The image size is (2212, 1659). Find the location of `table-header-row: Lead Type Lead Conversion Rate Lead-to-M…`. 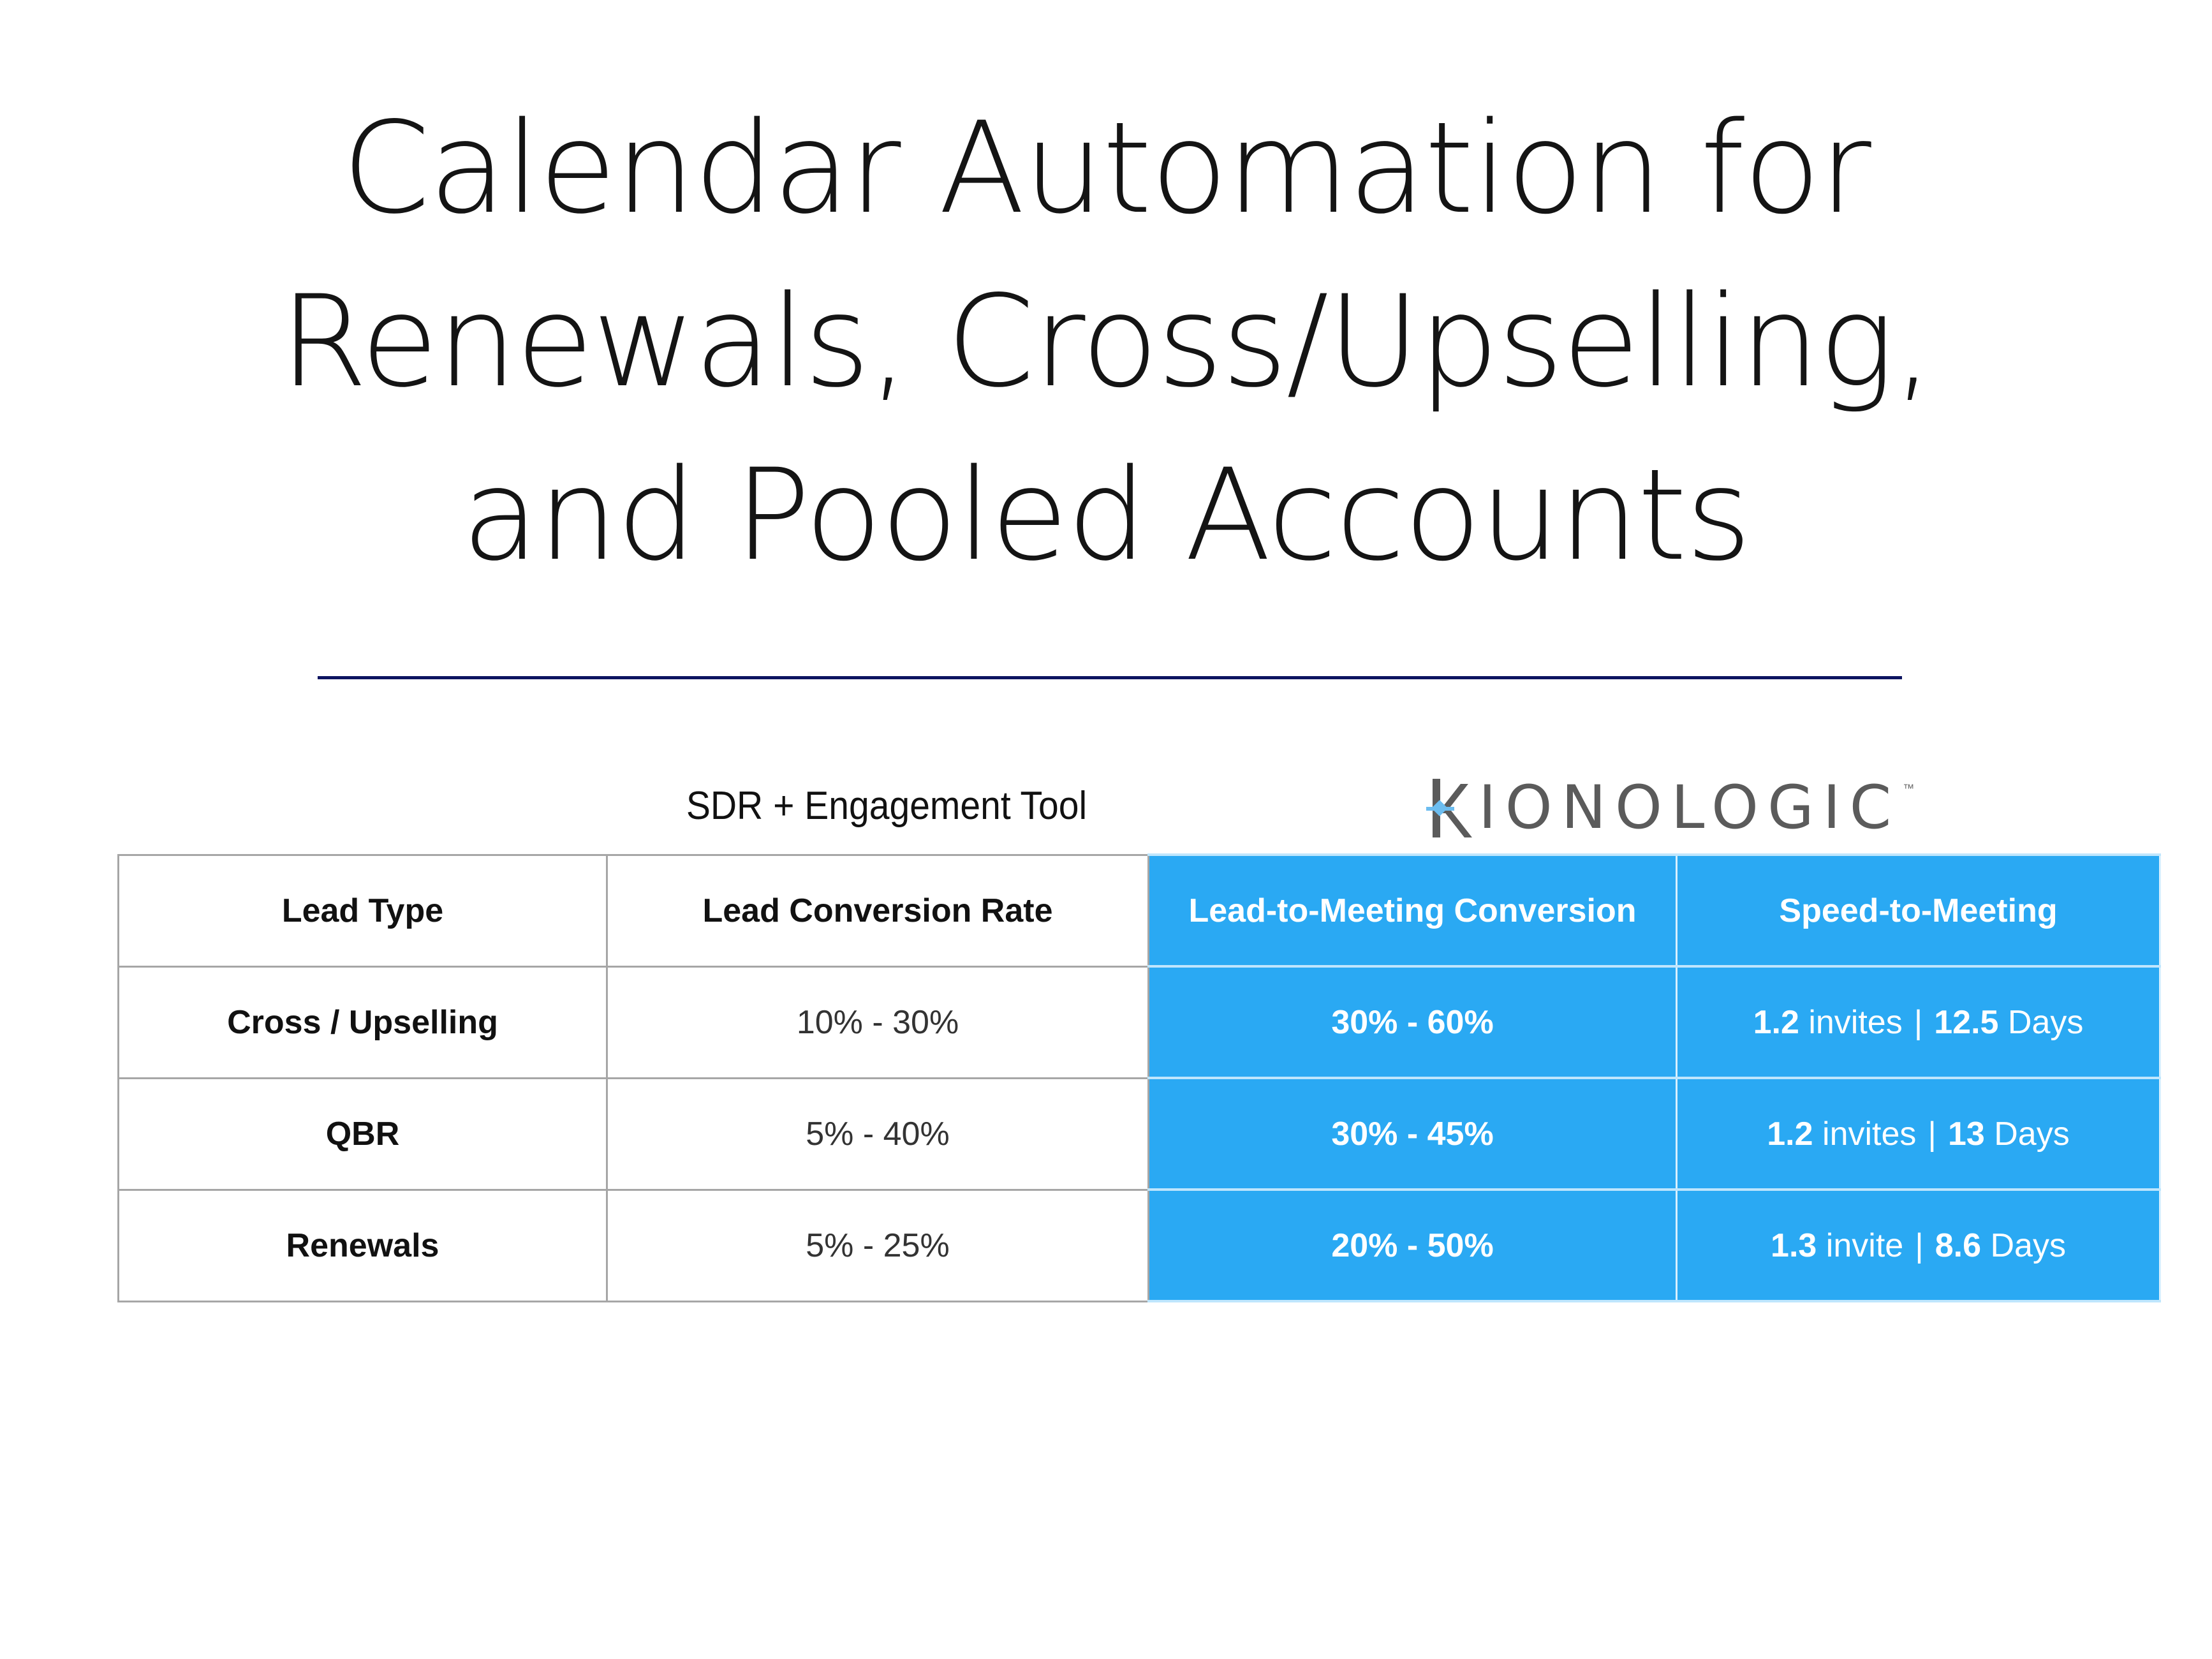

table-header-row: Lead Type Lead Conversion Rate Lead-to-M… is located at coordinates (1139, 911).